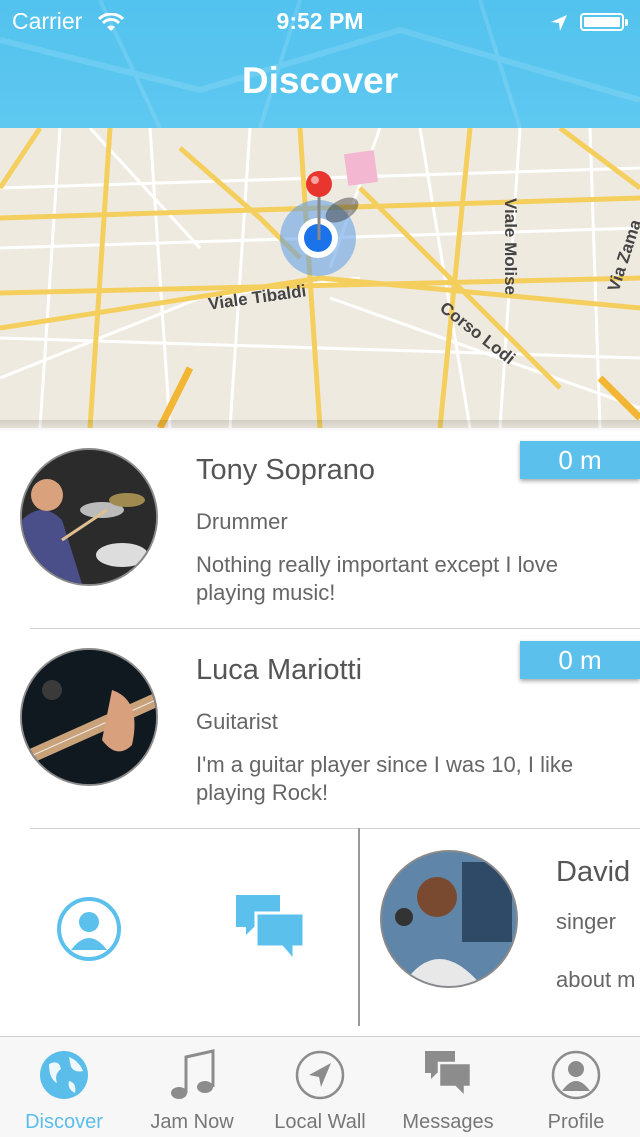  I want to click on status-bar: Carrier 9:52 PM, so click(320, 21).